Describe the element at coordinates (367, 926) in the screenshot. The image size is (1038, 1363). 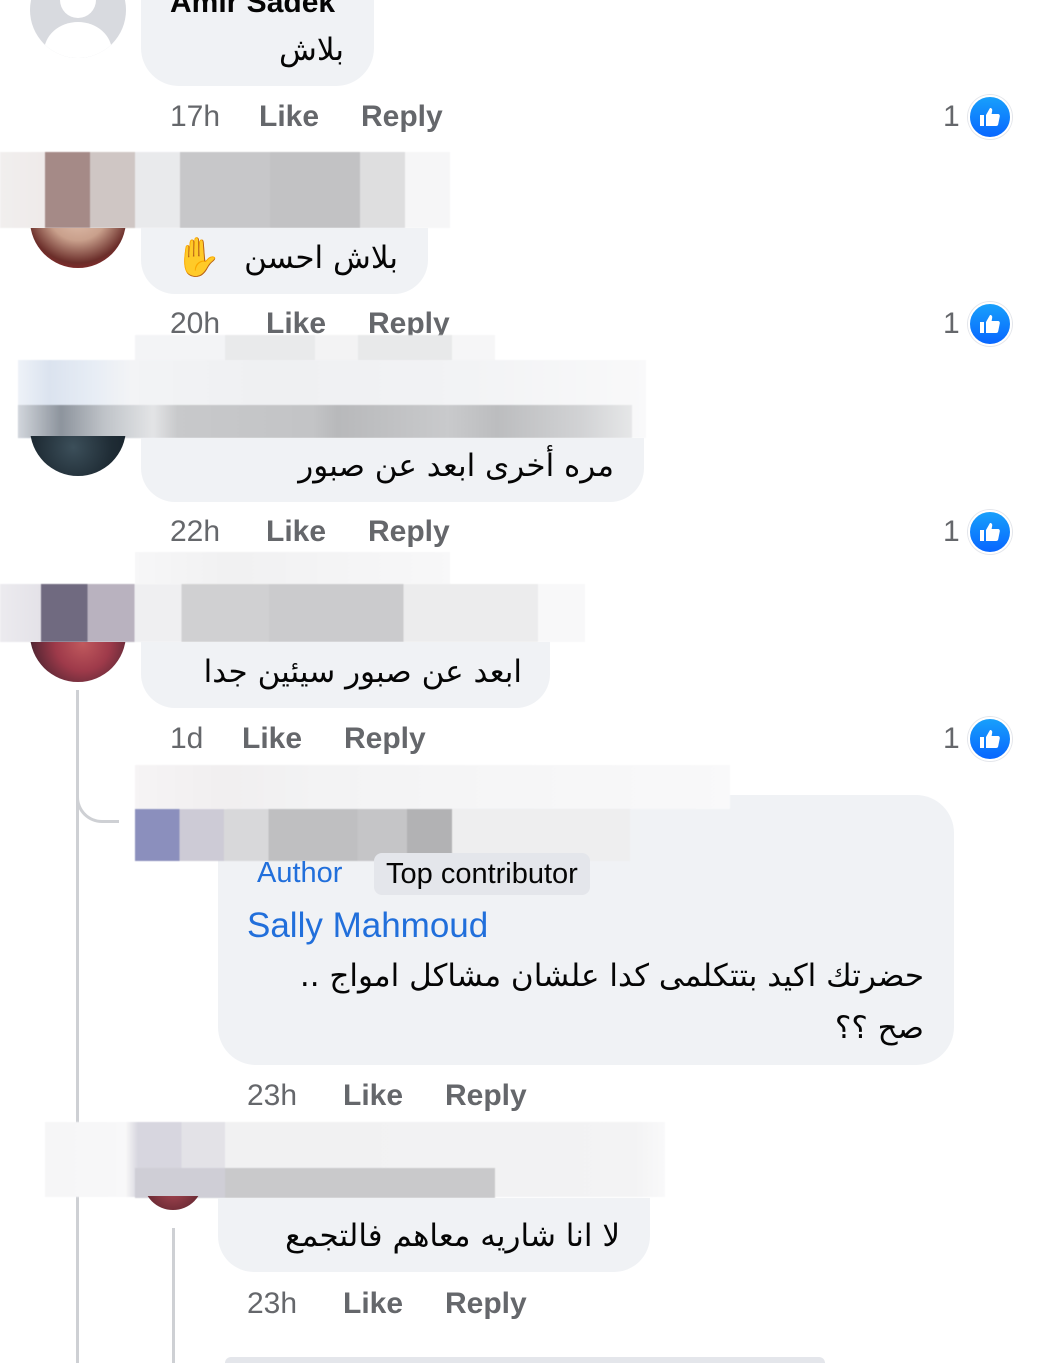
I see `reply-author: Sally Mahmoud` at that location.